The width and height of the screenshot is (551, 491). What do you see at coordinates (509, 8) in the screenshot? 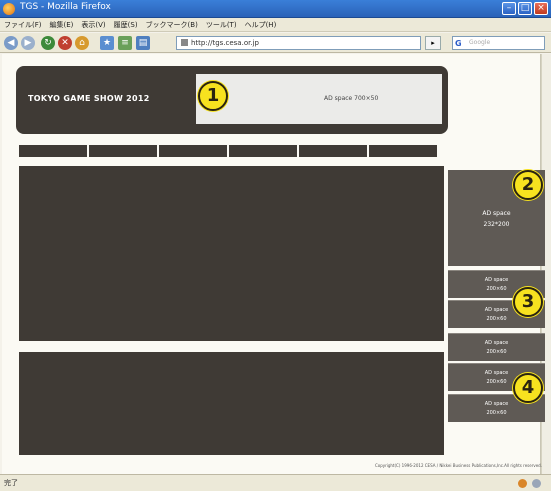
I see `minimize-button: –` at bounding box center [509, 8].